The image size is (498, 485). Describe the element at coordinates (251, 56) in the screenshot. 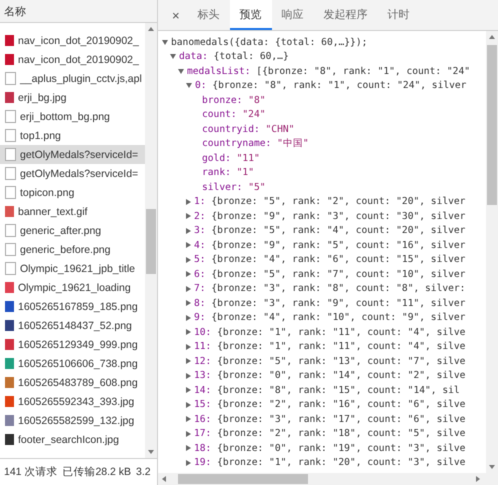

I see `property-value: {total: 60,…}` at that location.